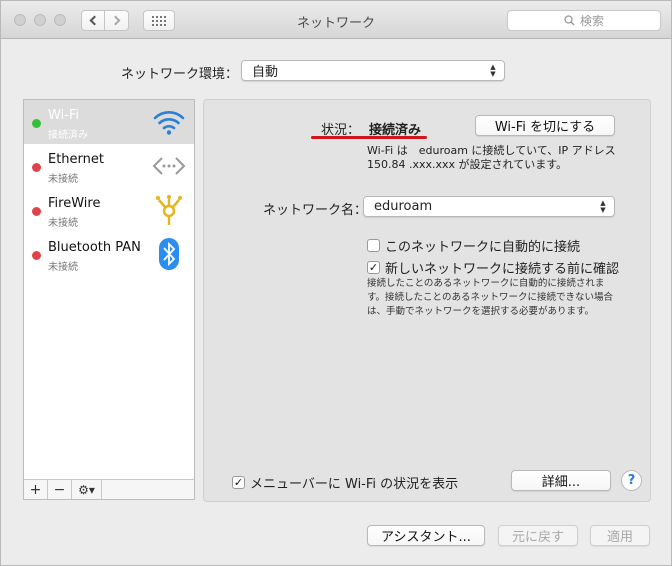 This screenshot has height=566, width=672. I want to click on ask-to-join-label: 新しいネットワークに接続する前に確認, so click(502, 269).